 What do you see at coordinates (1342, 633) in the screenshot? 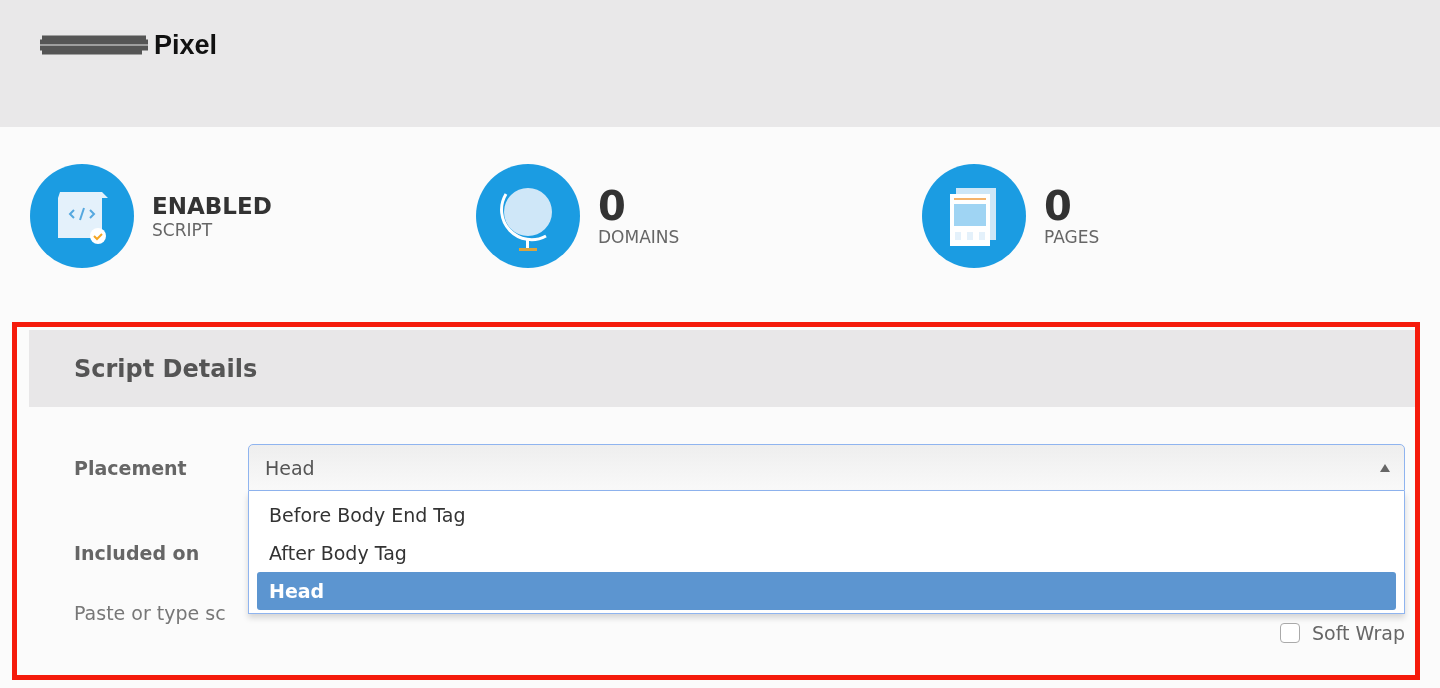
I see `soft-wrap-checkbox: Soft Wrap` at bounding box center [1342, 633].